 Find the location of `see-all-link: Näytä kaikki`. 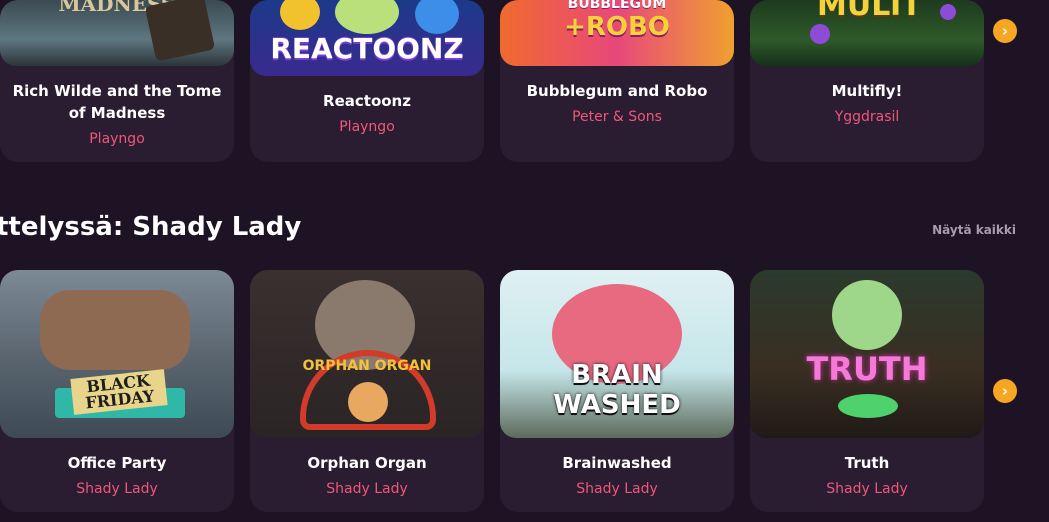

see-all-link: Näytä kaikki is located at coordinates (974, 230).